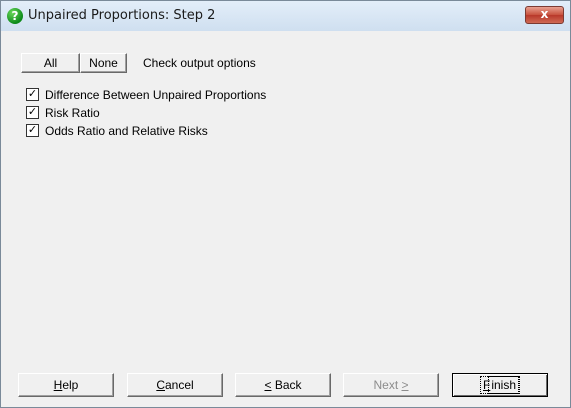  I want to click on close-button: x, so click(544, 15).